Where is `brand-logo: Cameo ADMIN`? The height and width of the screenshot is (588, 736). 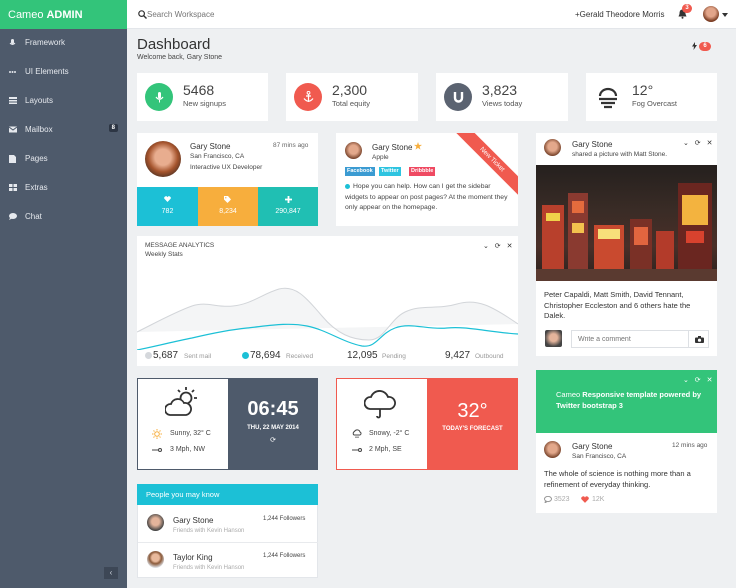 brand-logo: Cameo ADMIN is located at coordinates (63, 14).